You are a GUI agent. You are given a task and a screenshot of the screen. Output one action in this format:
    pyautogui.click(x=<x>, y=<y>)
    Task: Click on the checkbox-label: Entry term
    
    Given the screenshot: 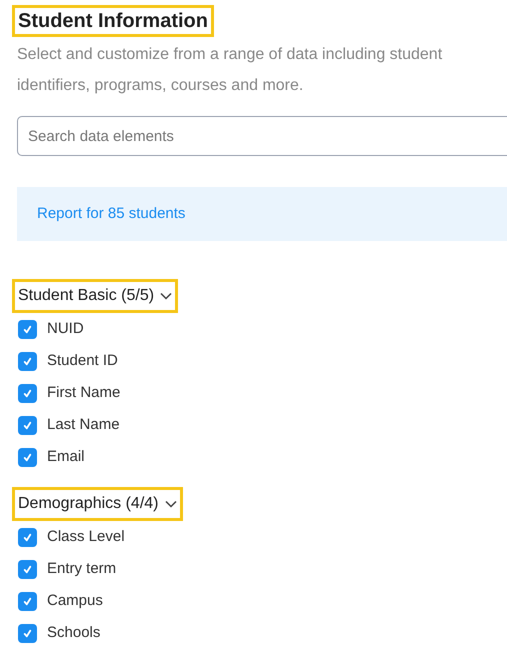 What is the action you would take?
    pyautogui.click(x=81, y=568)
    